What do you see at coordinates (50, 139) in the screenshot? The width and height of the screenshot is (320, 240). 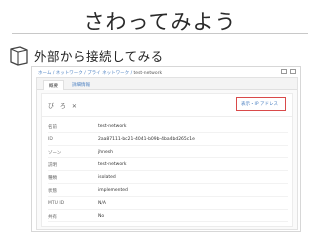 I see `row-key: ID` at bounding box center [50, 139].